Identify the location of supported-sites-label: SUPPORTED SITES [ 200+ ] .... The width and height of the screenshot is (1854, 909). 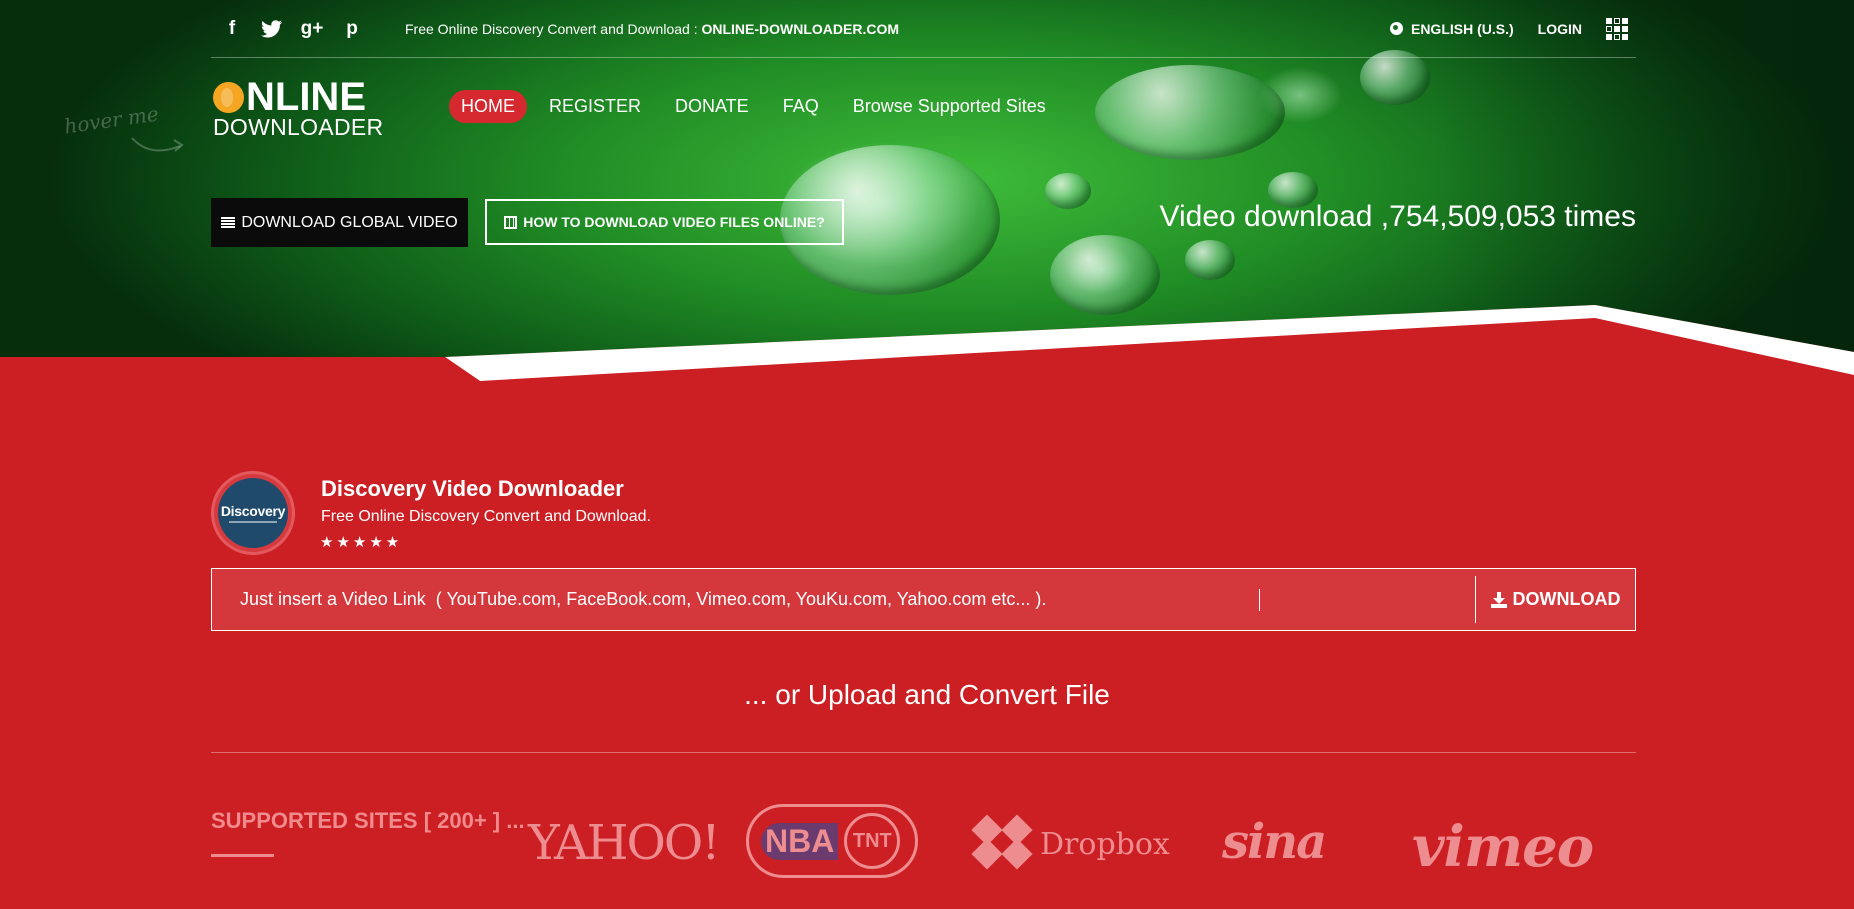
(368, 820).